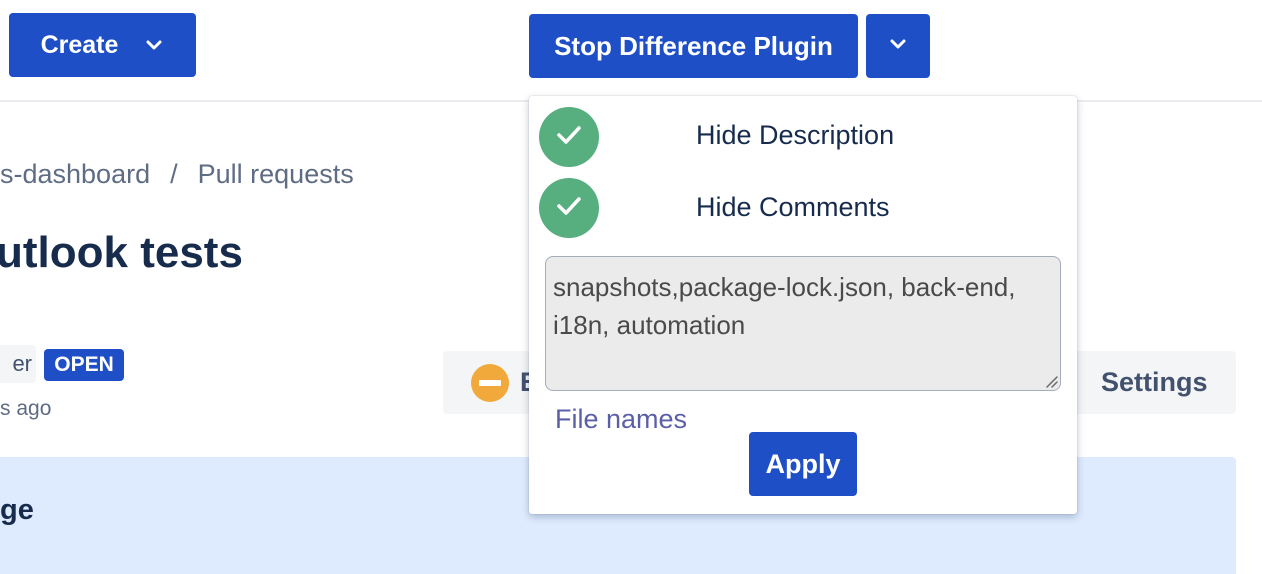  I want to click on apply-button: Apply, so click(803, 464).